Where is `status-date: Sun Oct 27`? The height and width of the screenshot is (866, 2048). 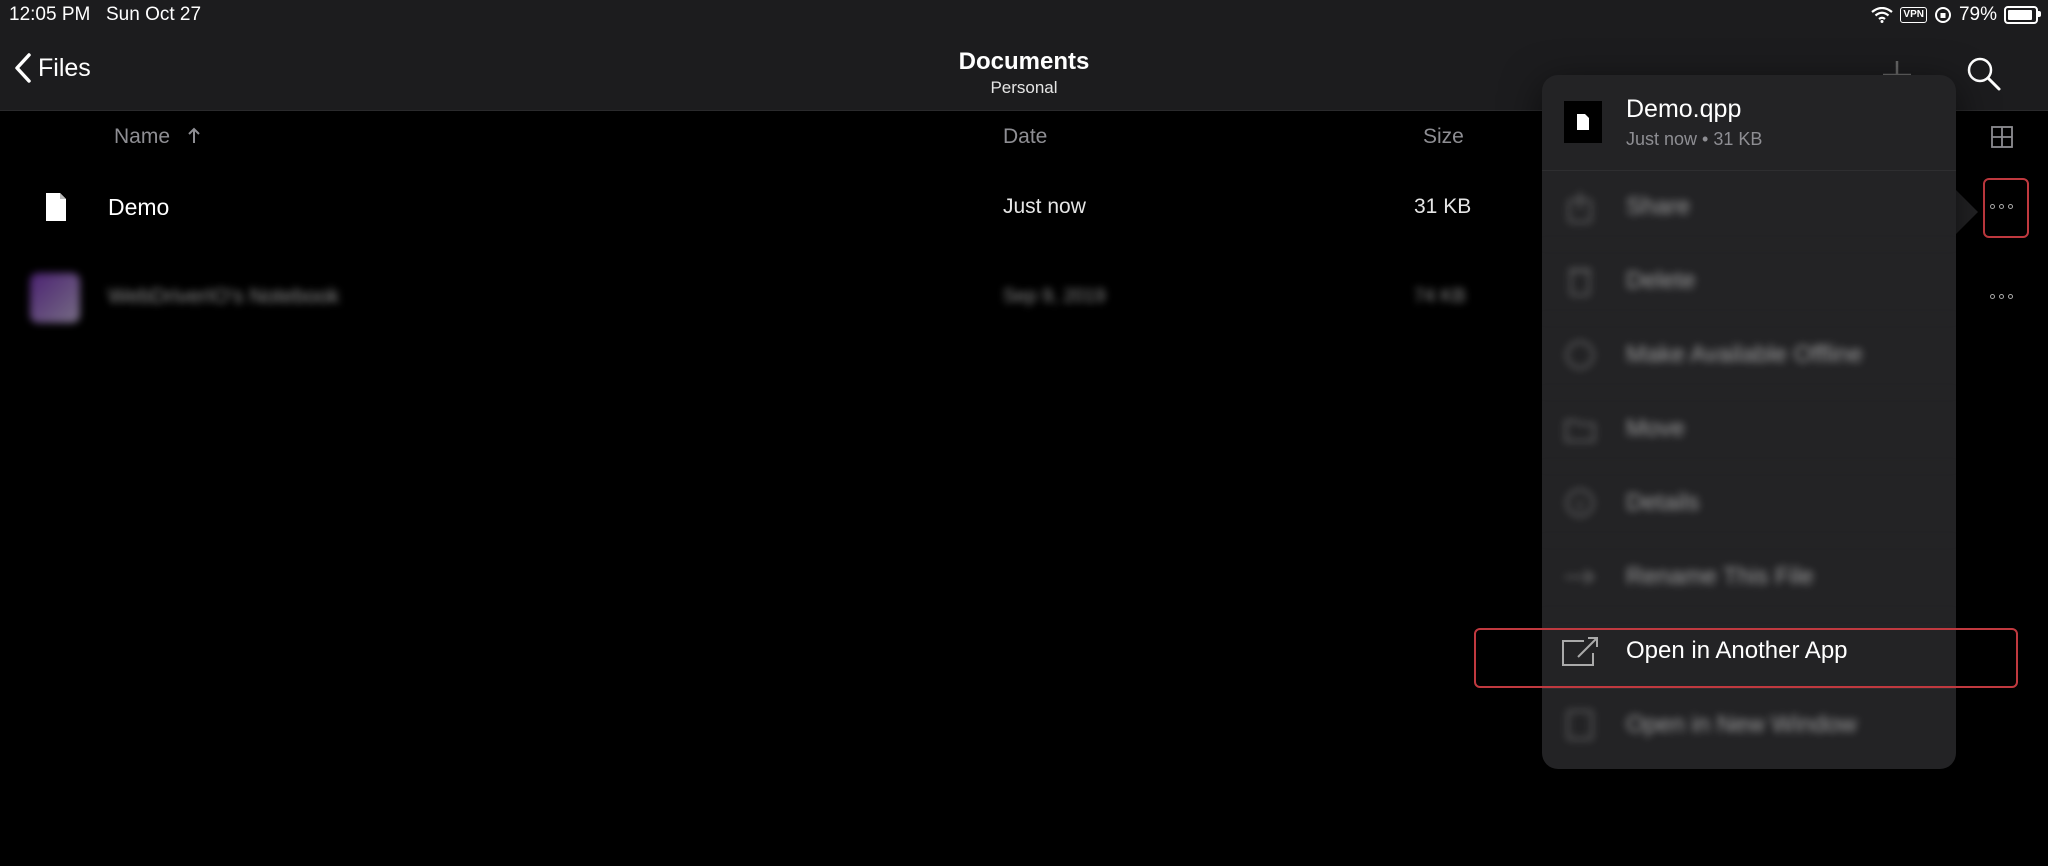 status-date: Sun Oct 27 is located at coordinates (154, 14).